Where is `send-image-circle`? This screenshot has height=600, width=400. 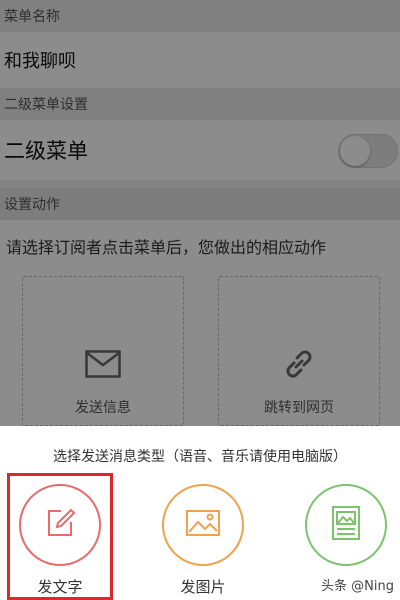 send-image-circle is located at coordinates (203, 525).